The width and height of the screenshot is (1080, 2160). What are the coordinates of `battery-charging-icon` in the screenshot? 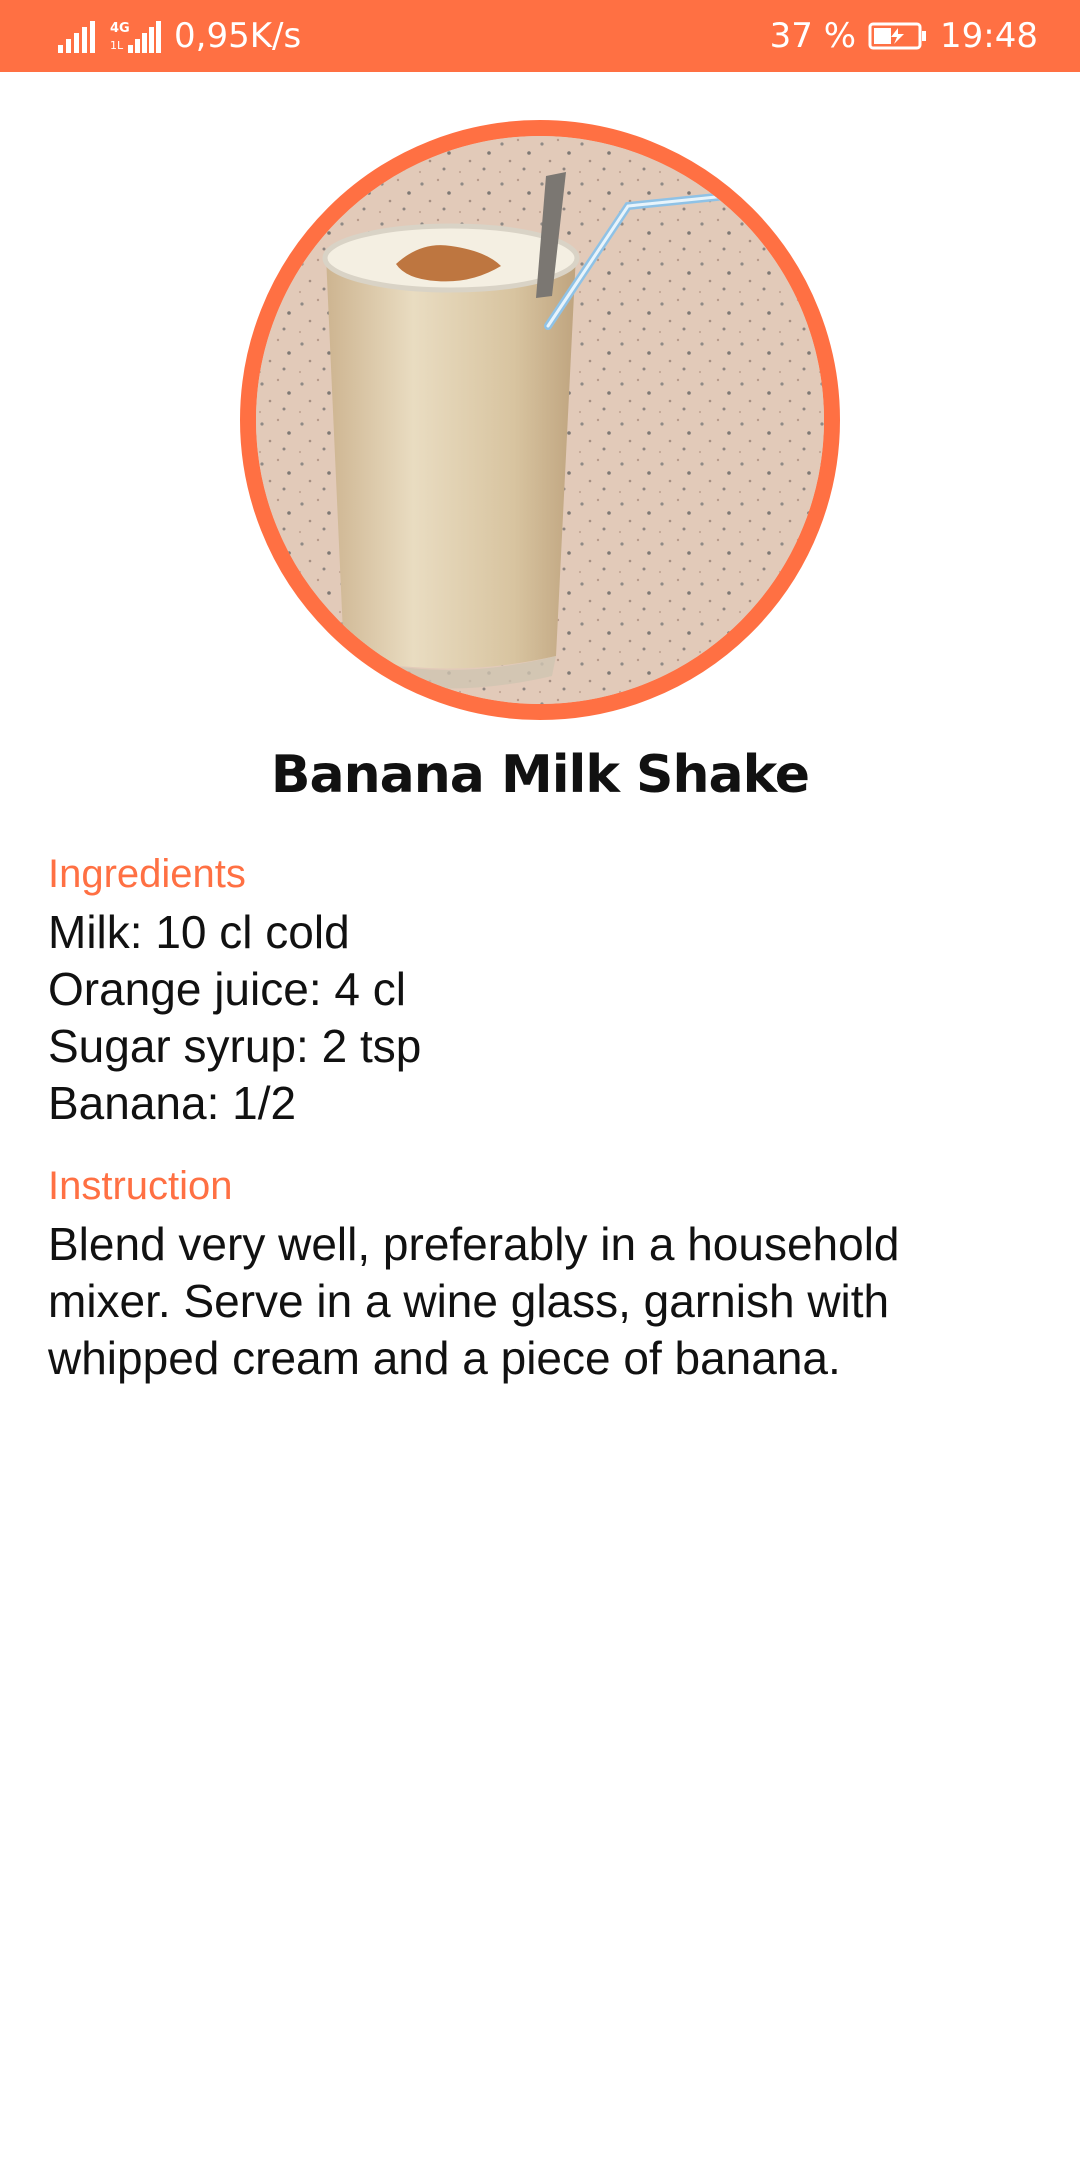 It's located at (898, 36).